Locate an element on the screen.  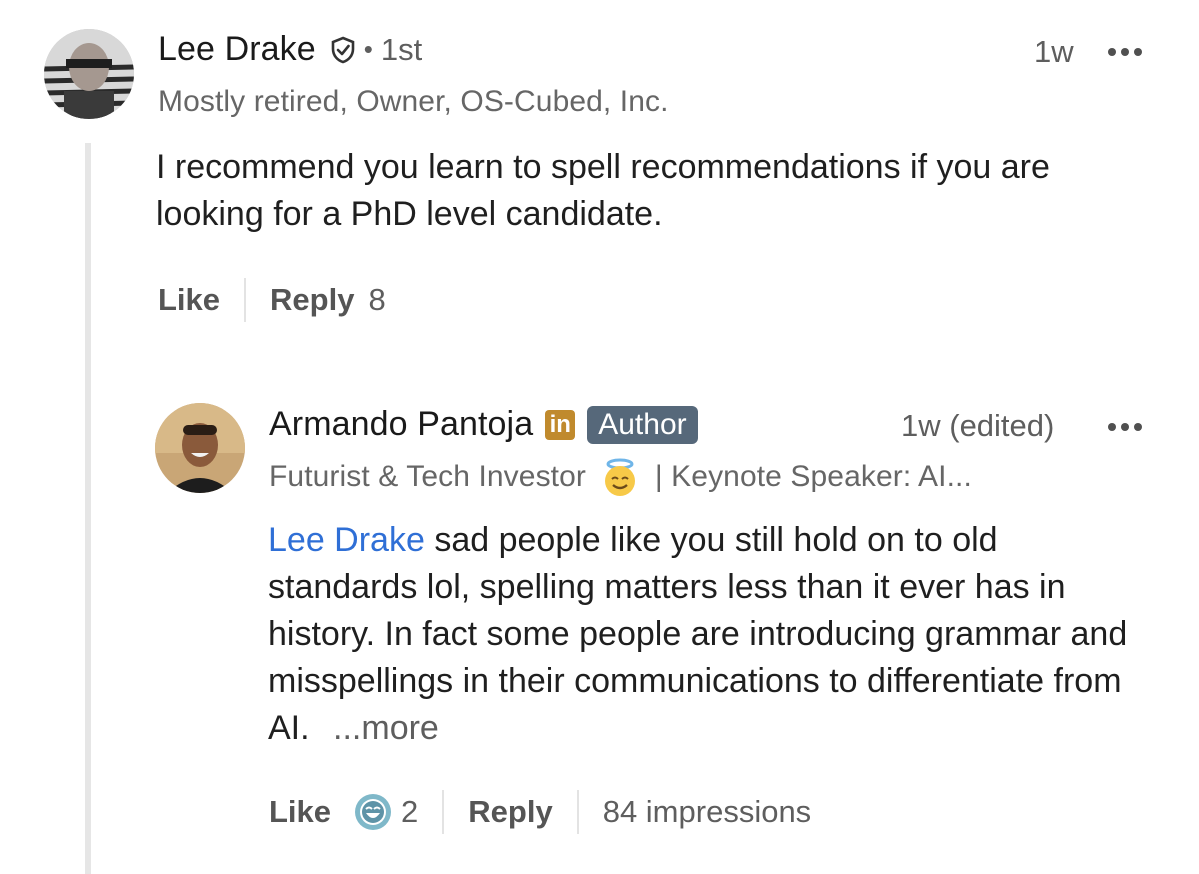
author-name: Armando Pantoja is located at coordinates (401, 424).